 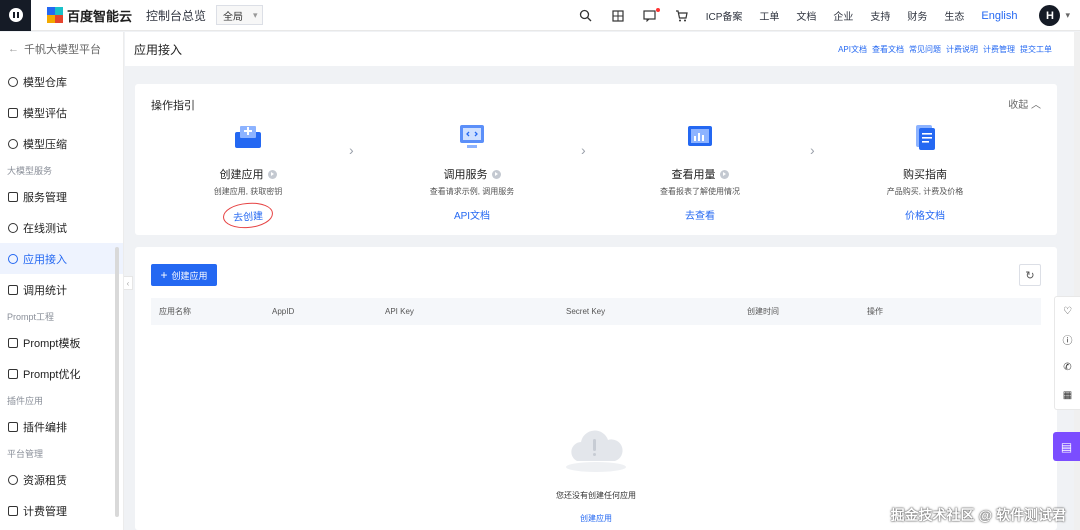 I want to click on sidebar-item-call-stats: 调用统计, so click(x=61, y=289).